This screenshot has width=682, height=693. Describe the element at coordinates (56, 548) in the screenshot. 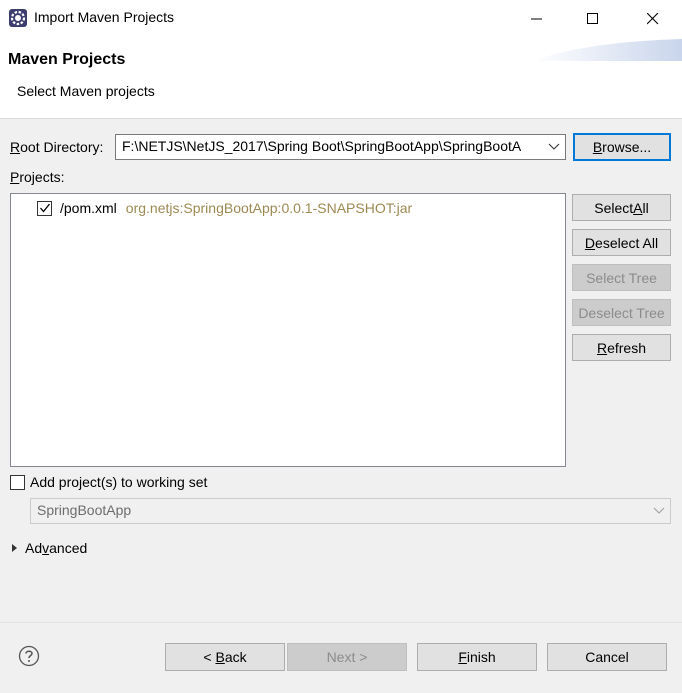

I see `advanced-label: Advanced` at that location.